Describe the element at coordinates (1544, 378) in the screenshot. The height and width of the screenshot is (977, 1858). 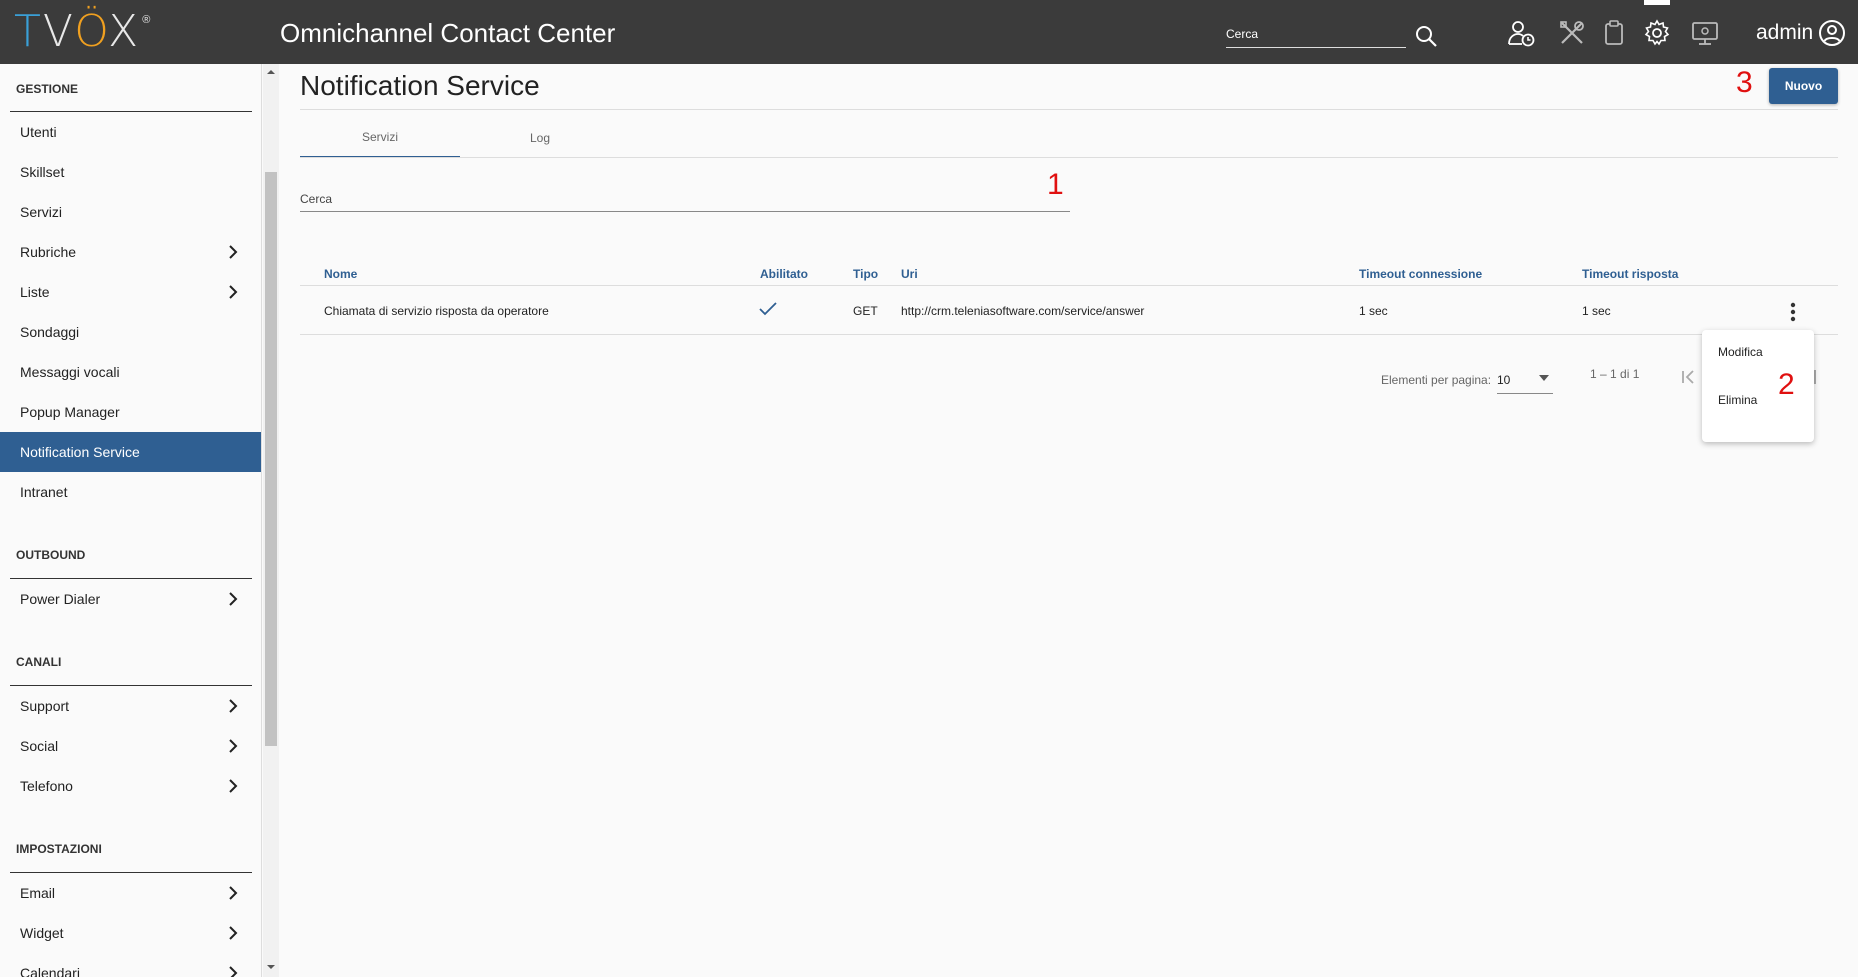
I see `caret-down-icon` at that location.